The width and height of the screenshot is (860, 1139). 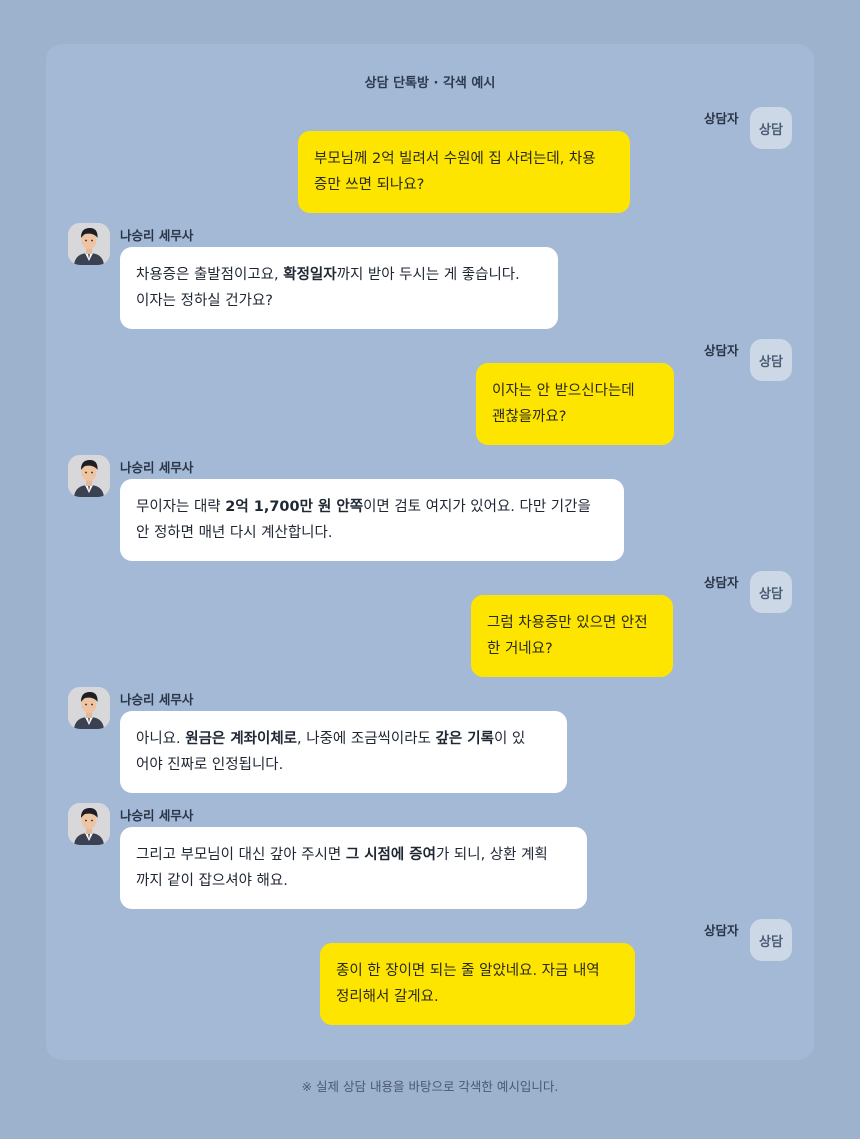 What do you see at coordinates (210, 275) in the screenshot?
I see `message-text: 차용증은 출발점이고요,` at bounding box center [210, 275].